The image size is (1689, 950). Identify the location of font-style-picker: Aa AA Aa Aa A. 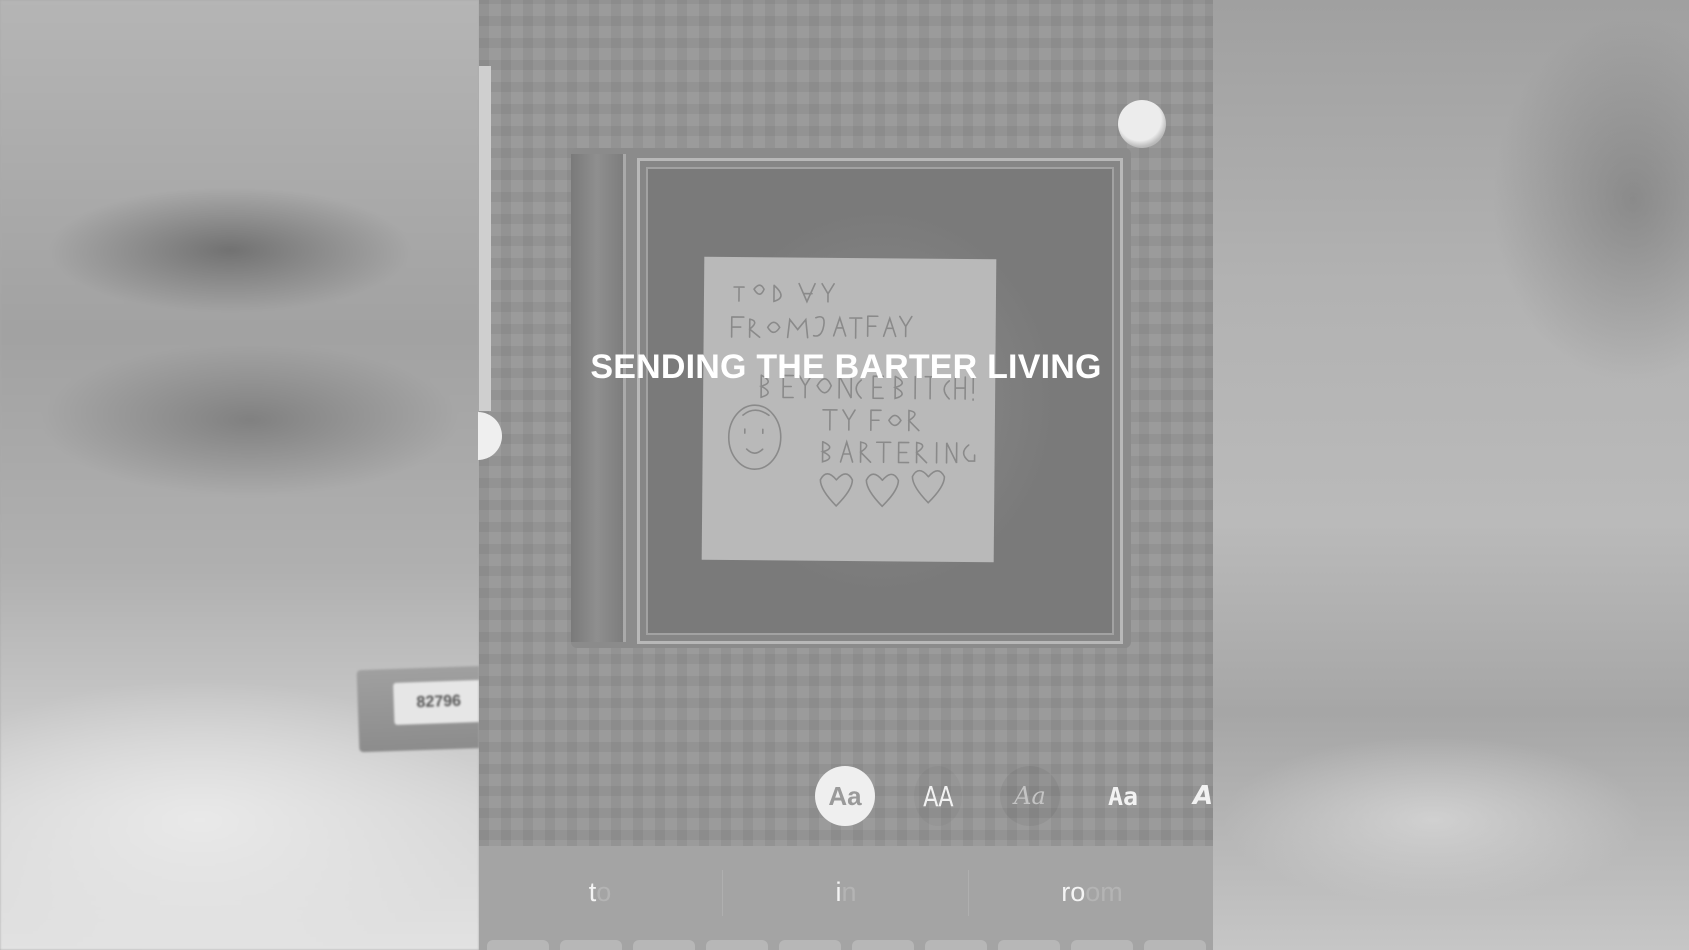
(846, 797).